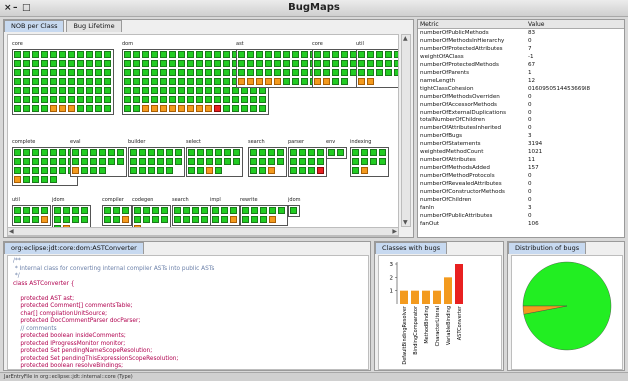 Image resolution: width=628 pixels, height=381 pixels. Describe the element at coordinates (521, 121) in the screenshot. I see `metric-row: totalNumberOfChildren 0` at that location.